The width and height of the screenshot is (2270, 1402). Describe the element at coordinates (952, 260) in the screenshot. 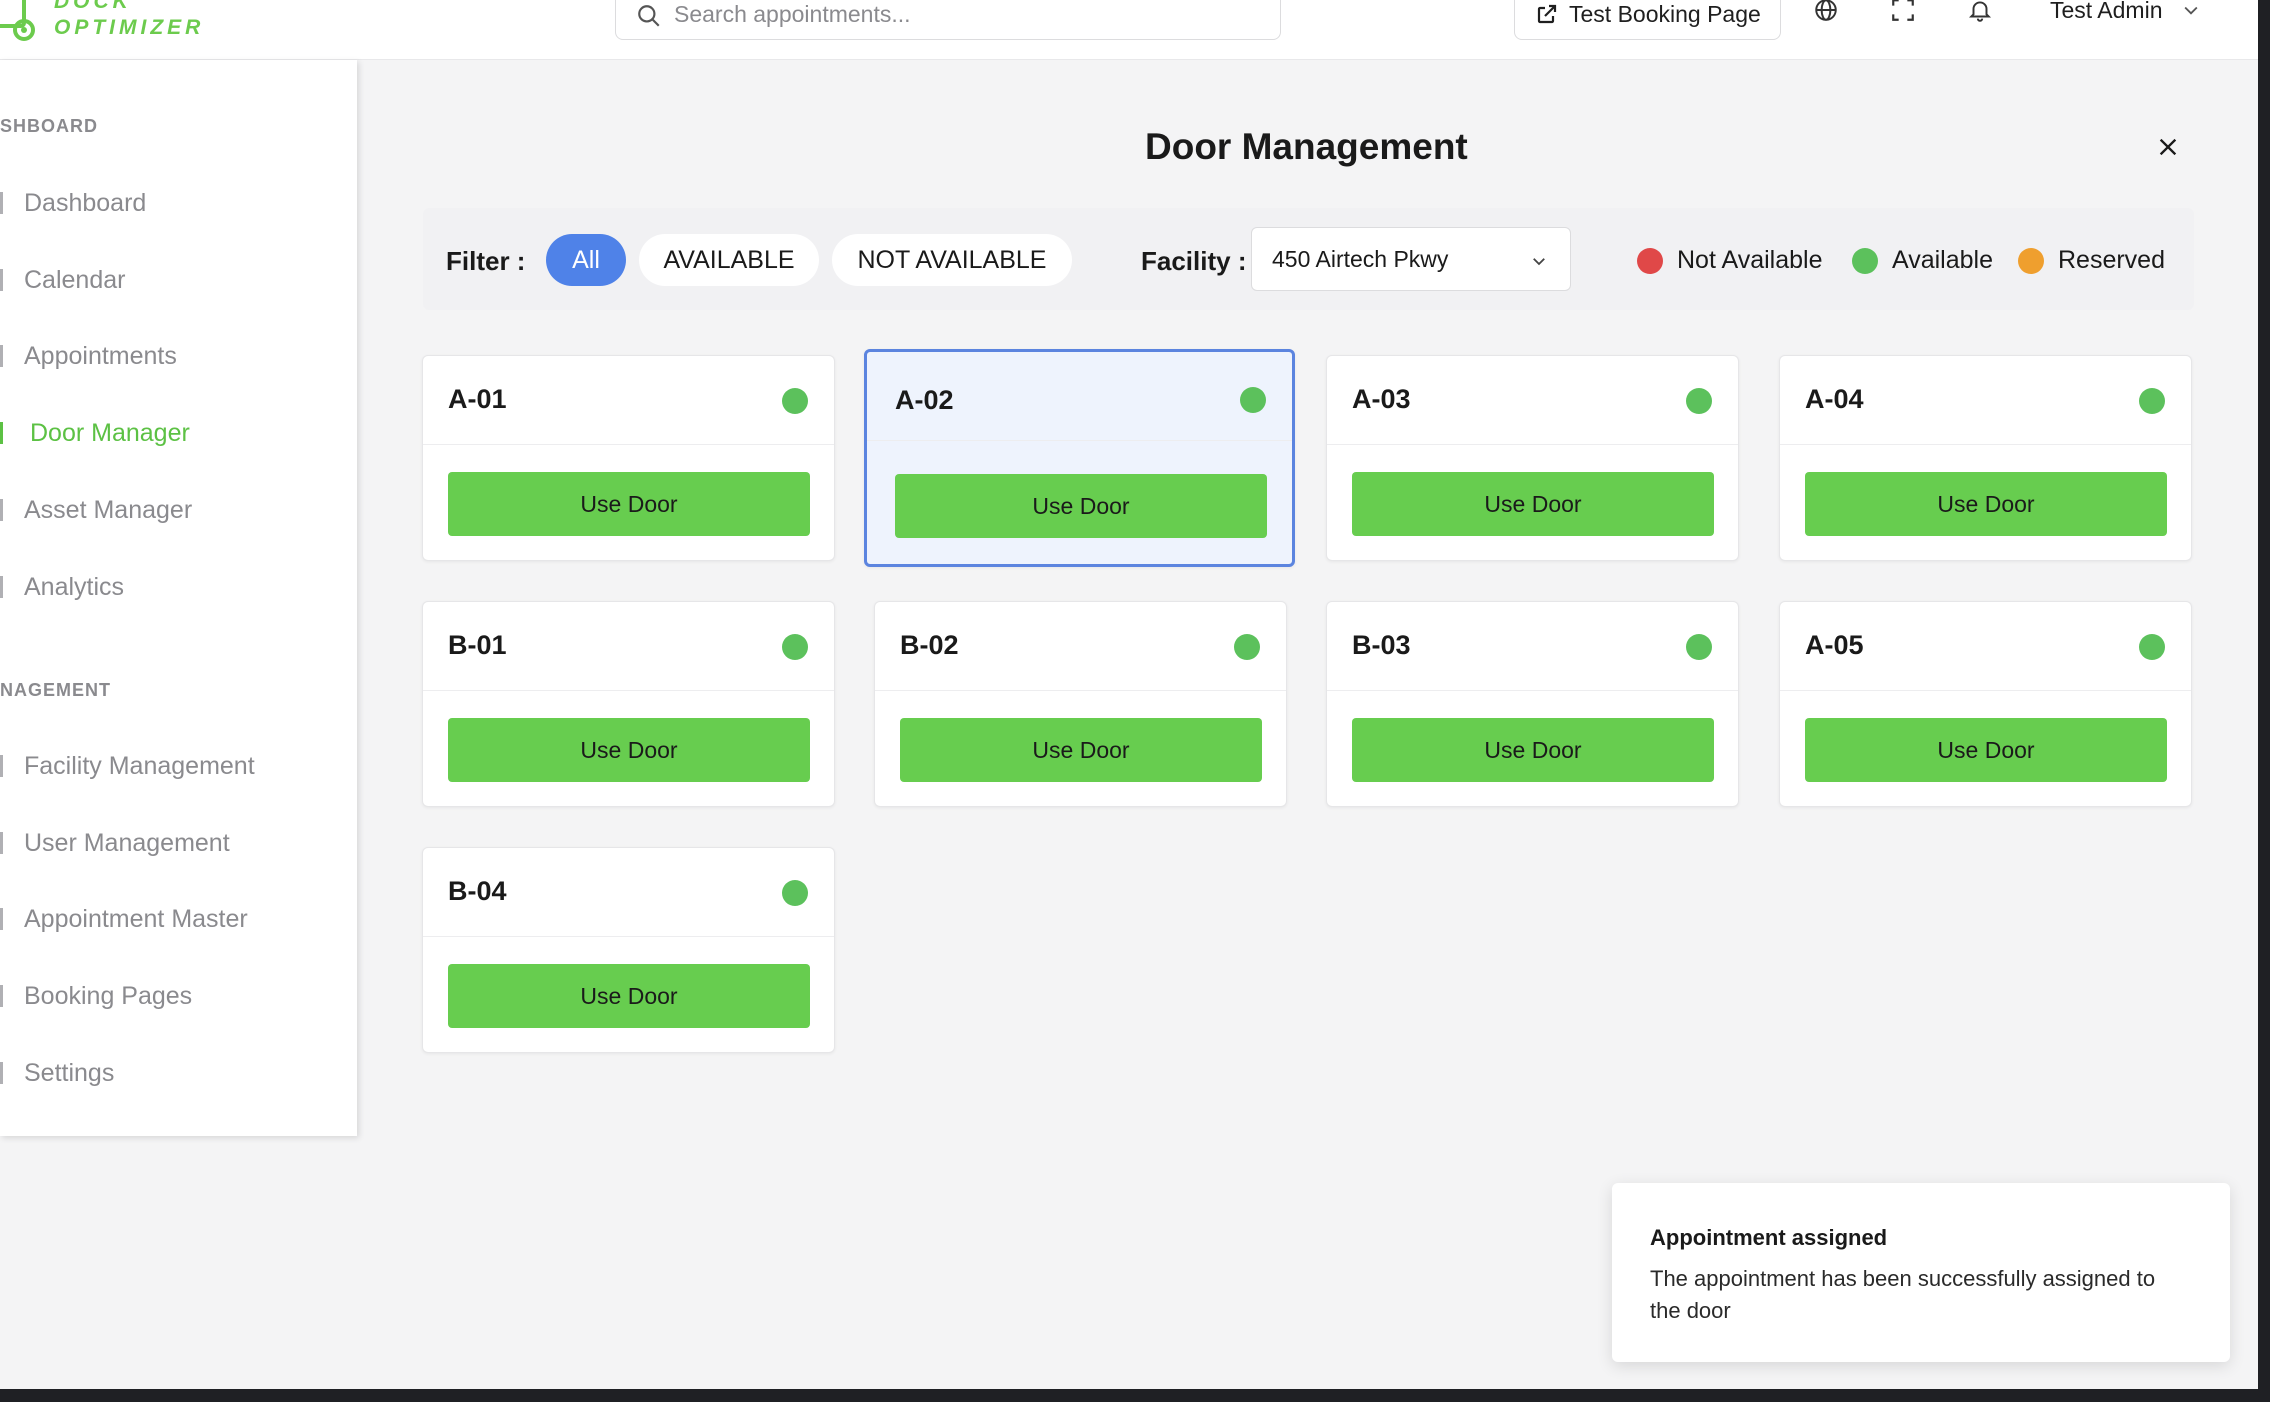

I see `filter-not-available: NOT AVAILABLE` at that location.